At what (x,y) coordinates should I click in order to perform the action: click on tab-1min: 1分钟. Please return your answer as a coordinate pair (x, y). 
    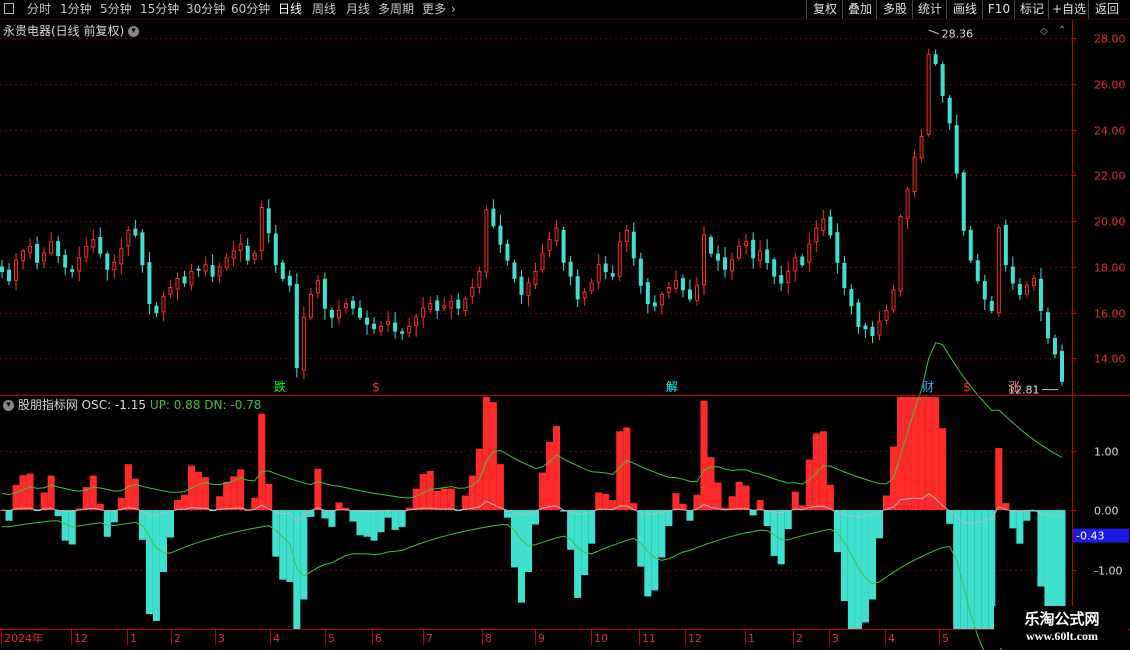
    Looking at the image, I should click on (76, 9).